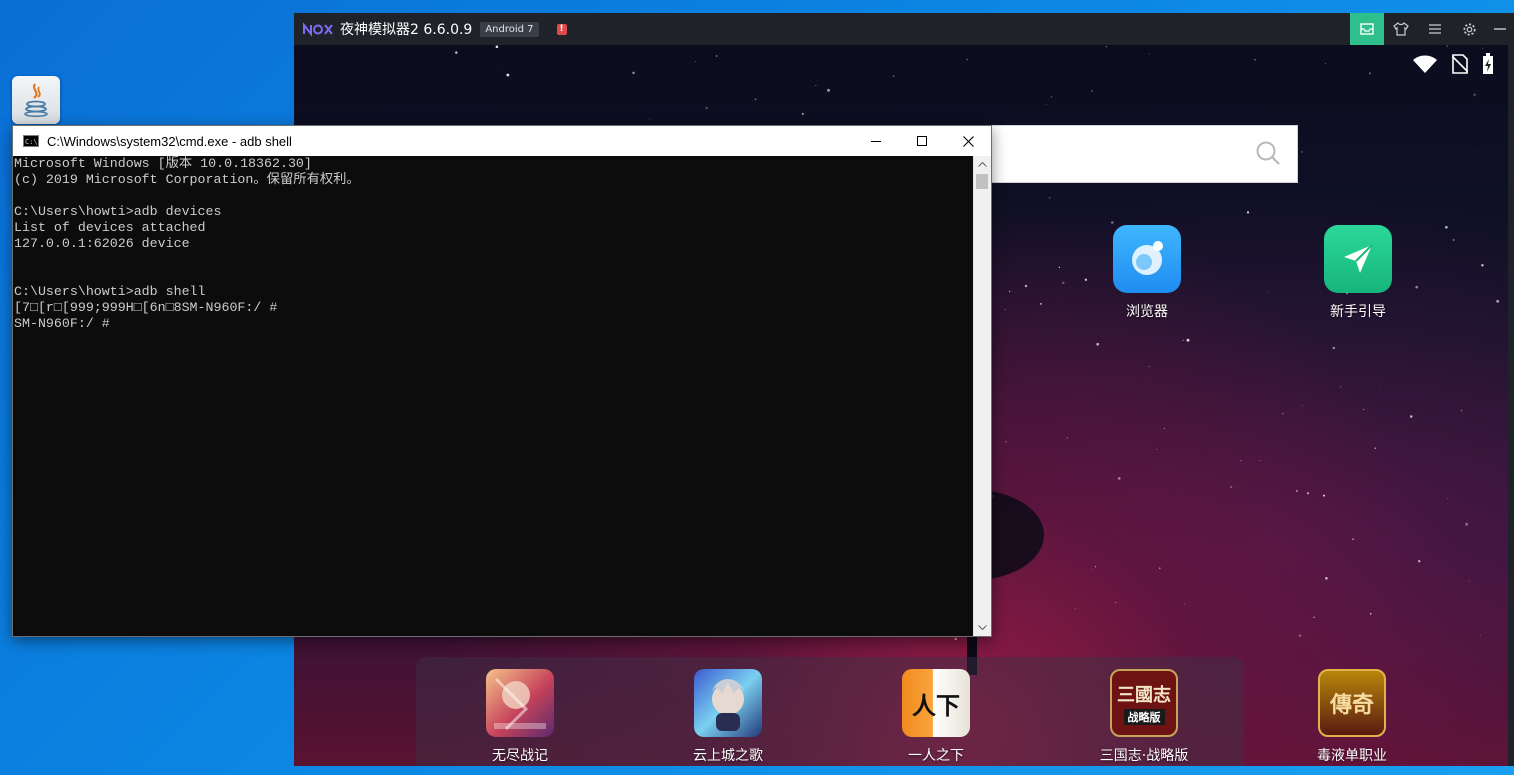 The width and height of the screenshot is (1514, 775). What do you see at coordinates (1460, 64) in the screenshot?
I see `no-sim-icon` at bounding box center [1460, 64].